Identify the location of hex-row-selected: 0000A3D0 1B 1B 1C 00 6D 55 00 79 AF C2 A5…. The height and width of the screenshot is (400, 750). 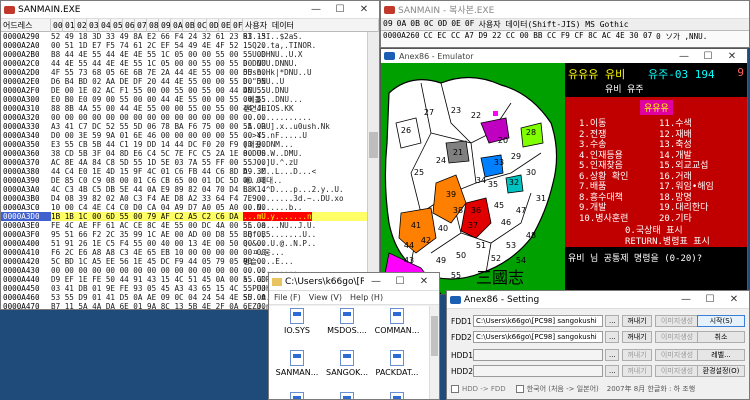
(190, 216).